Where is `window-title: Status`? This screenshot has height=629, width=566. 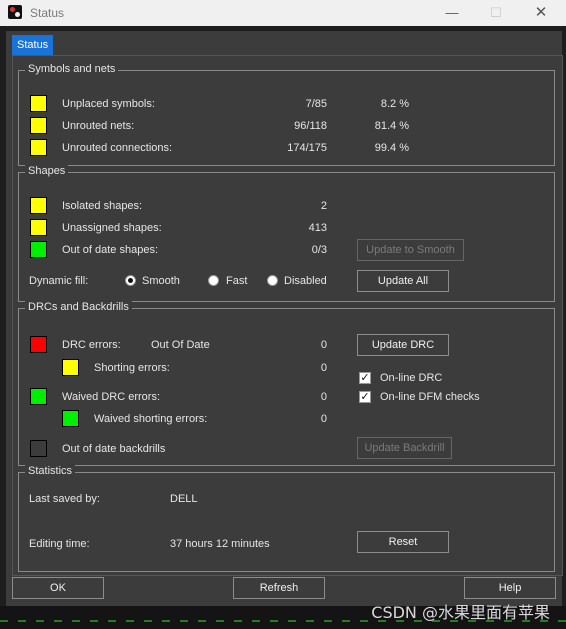
window-title: Status is located at coordinates (47, 13).